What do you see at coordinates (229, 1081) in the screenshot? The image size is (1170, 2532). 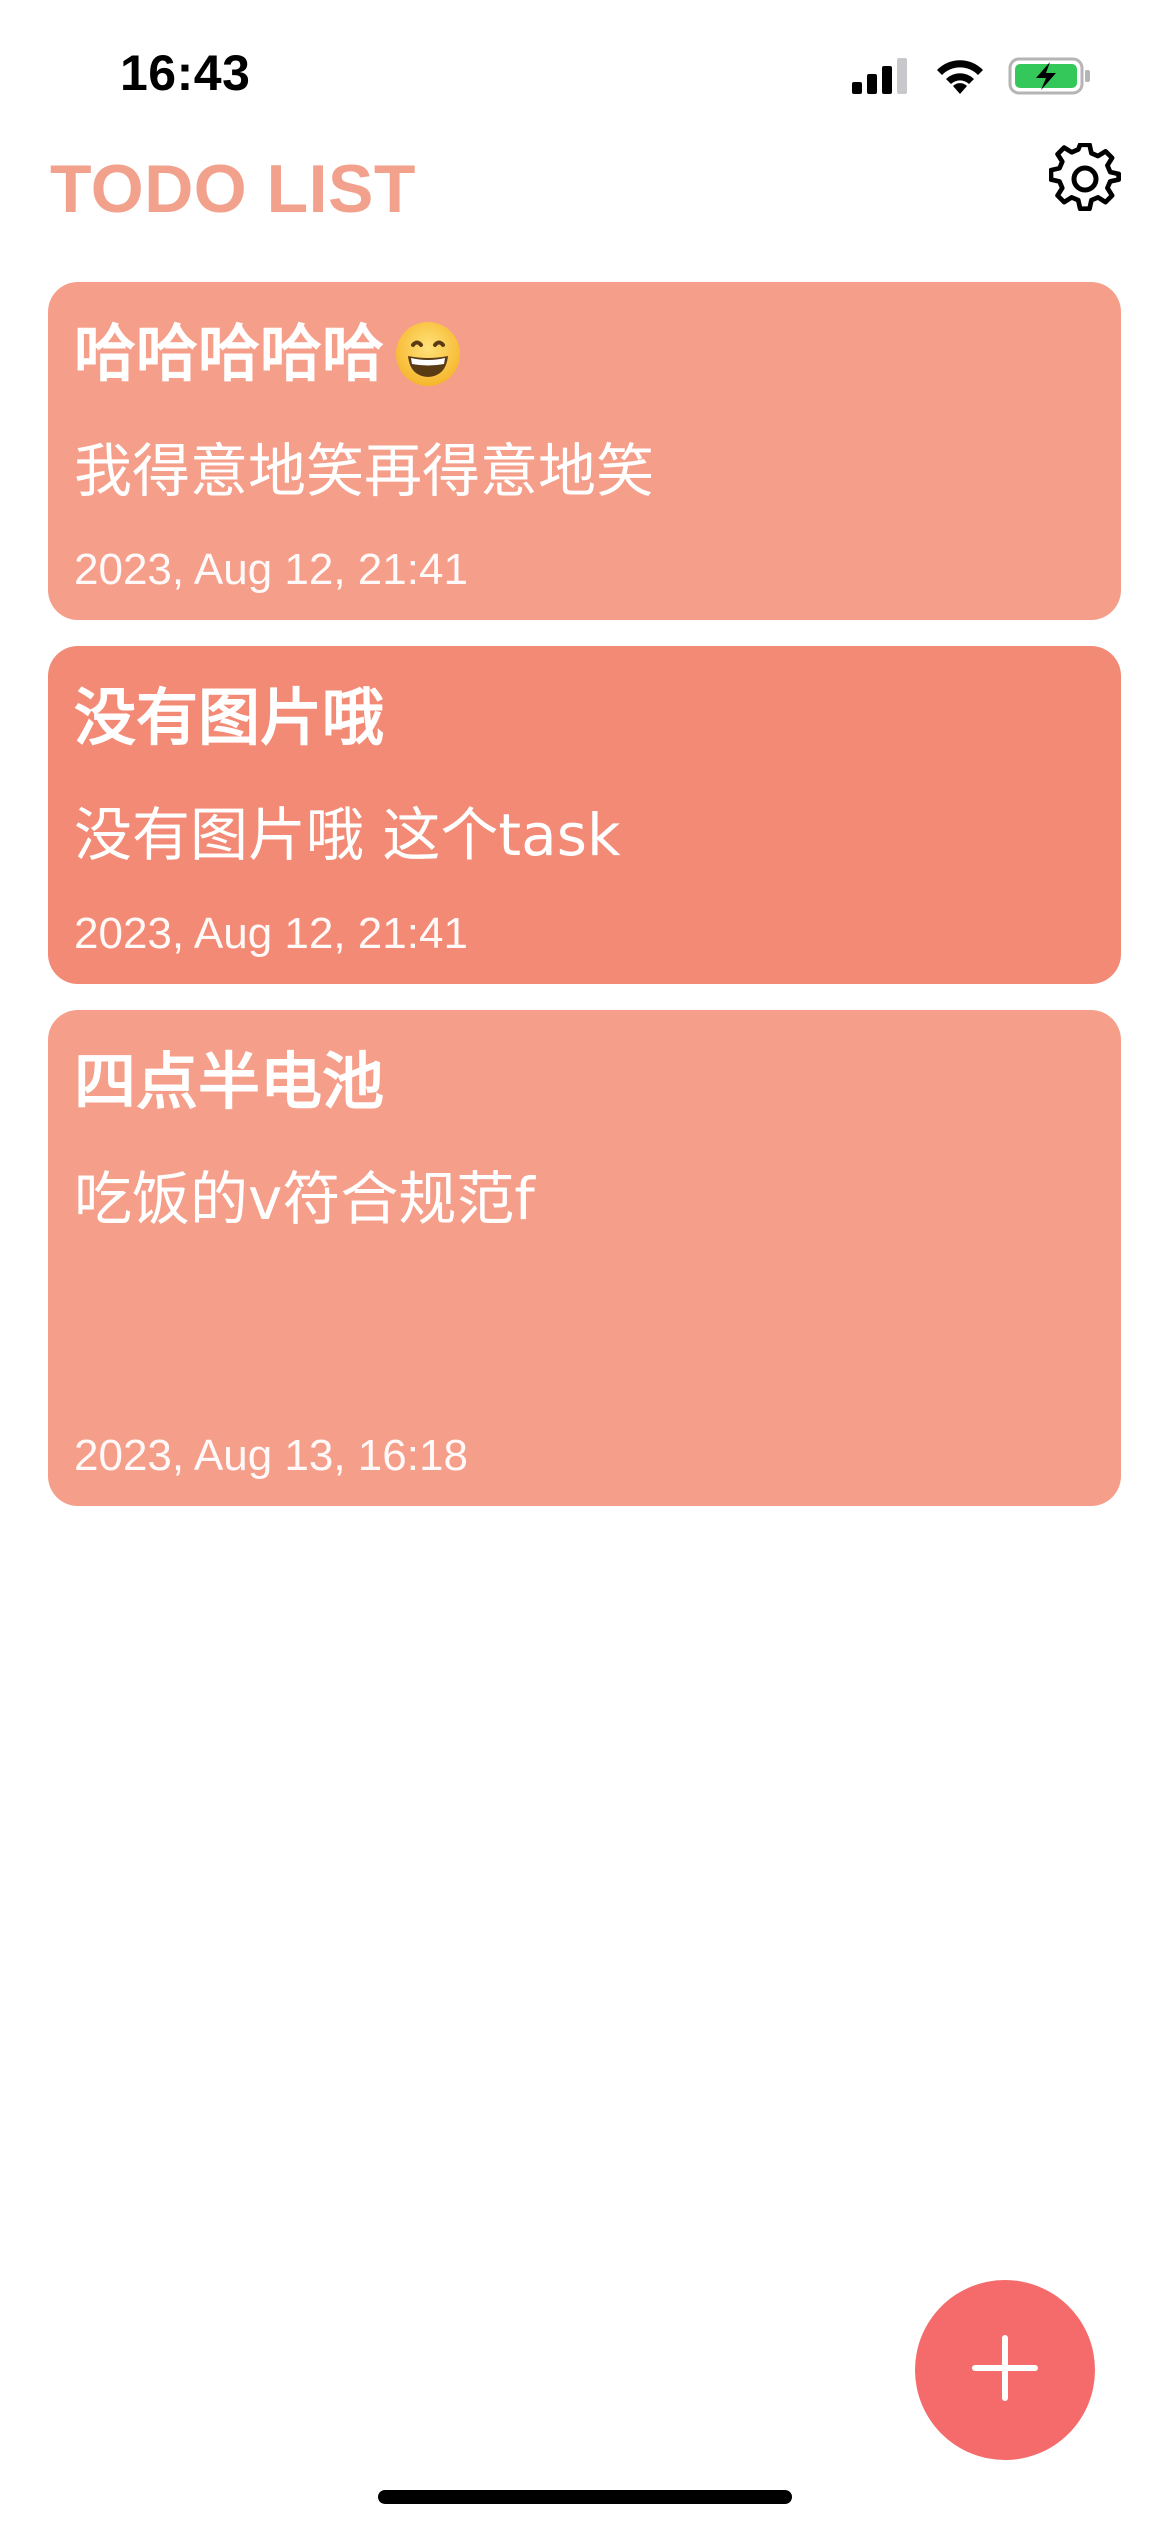 I see `task-title: 四点半电池` at bounding box center [229, 1081].